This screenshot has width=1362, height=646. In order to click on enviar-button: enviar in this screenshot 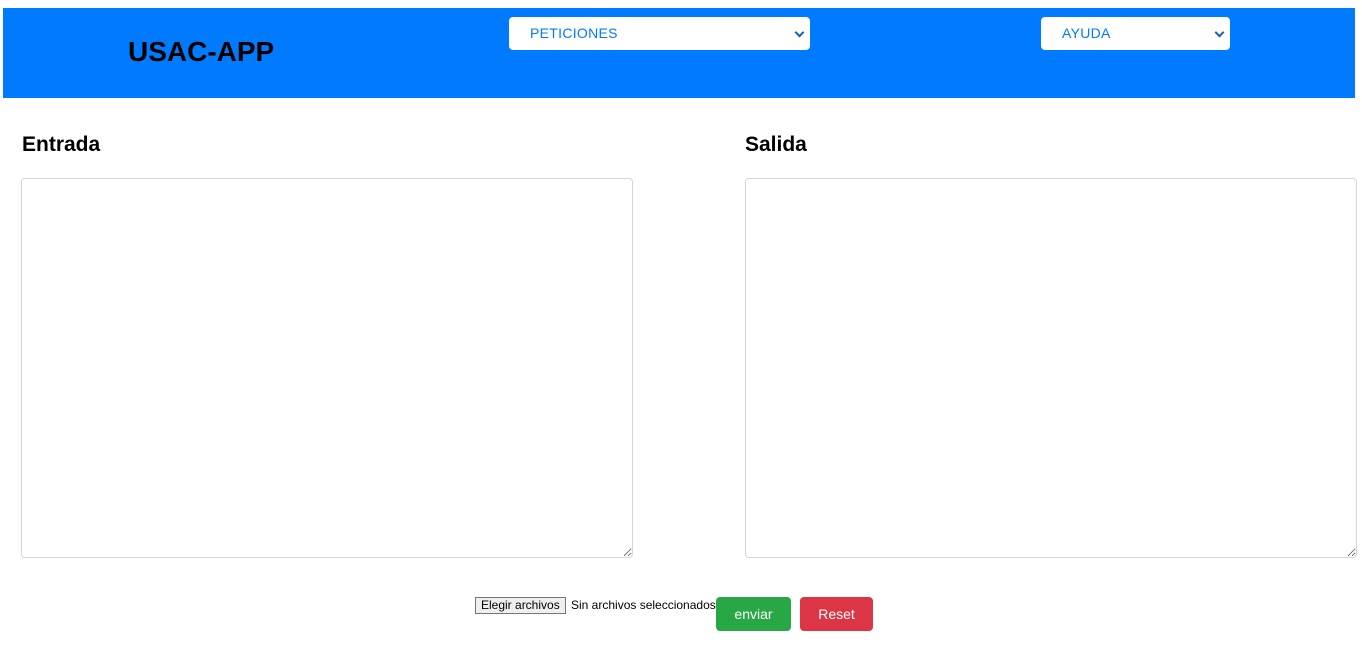, I will do `click(753, 614)`.